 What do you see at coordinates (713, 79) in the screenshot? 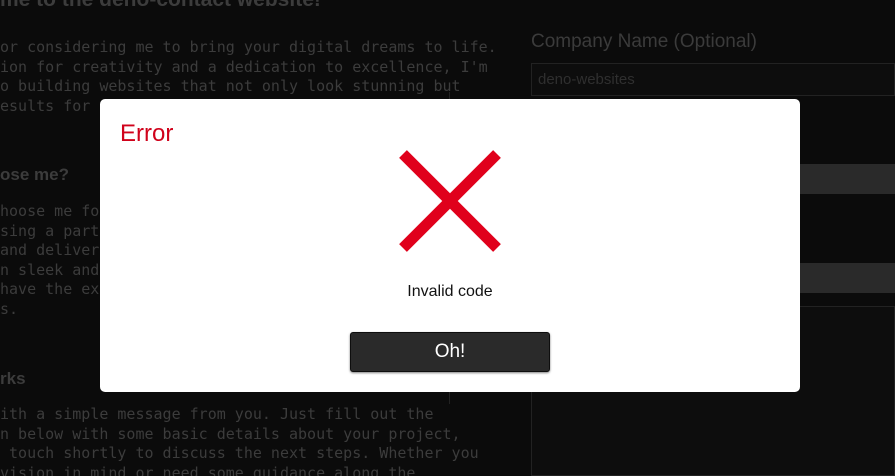
I see `company-name-input: deno-websites` at bounding box center [713, 79].